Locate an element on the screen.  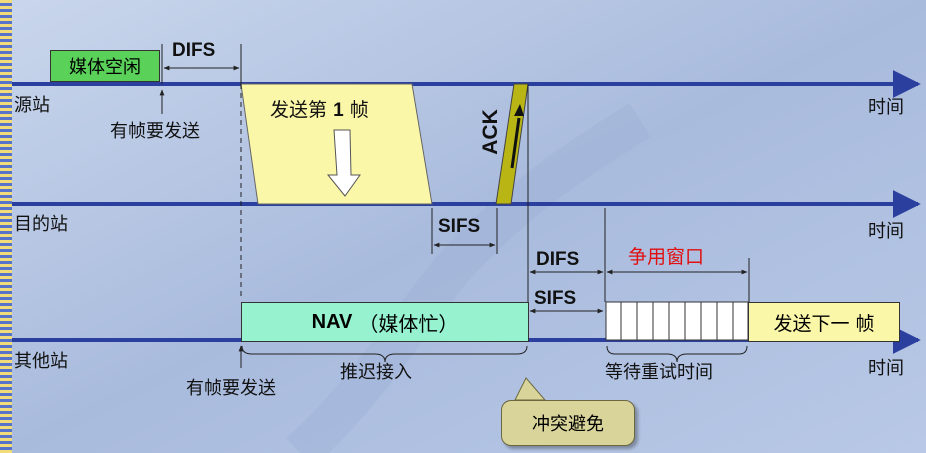
backoff-time-label: 等待重试时间 is located at coordinates (659, 372).